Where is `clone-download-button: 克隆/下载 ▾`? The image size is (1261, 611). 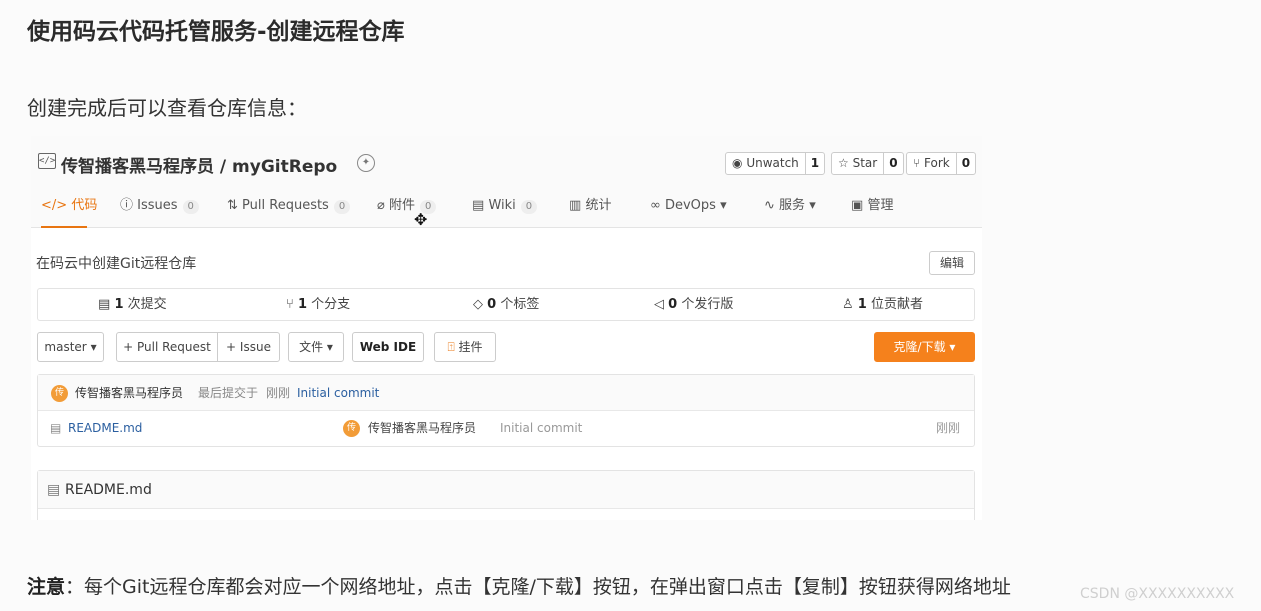 clone-download-button: 克隆/下载 ▾ is located at coordinates (924, 347).